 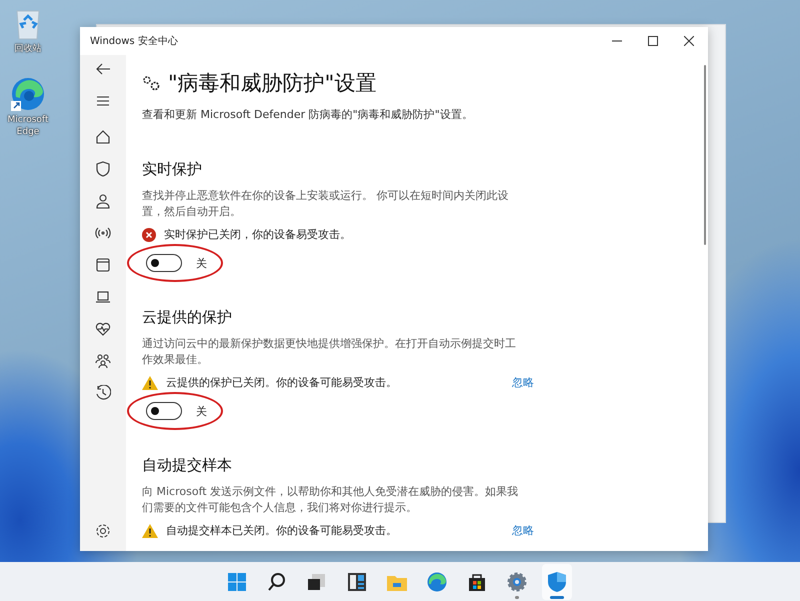 What do you see at coordinates (689, 41) in the screenshot?
I see `close-icon` at bounding box center [689, 41].